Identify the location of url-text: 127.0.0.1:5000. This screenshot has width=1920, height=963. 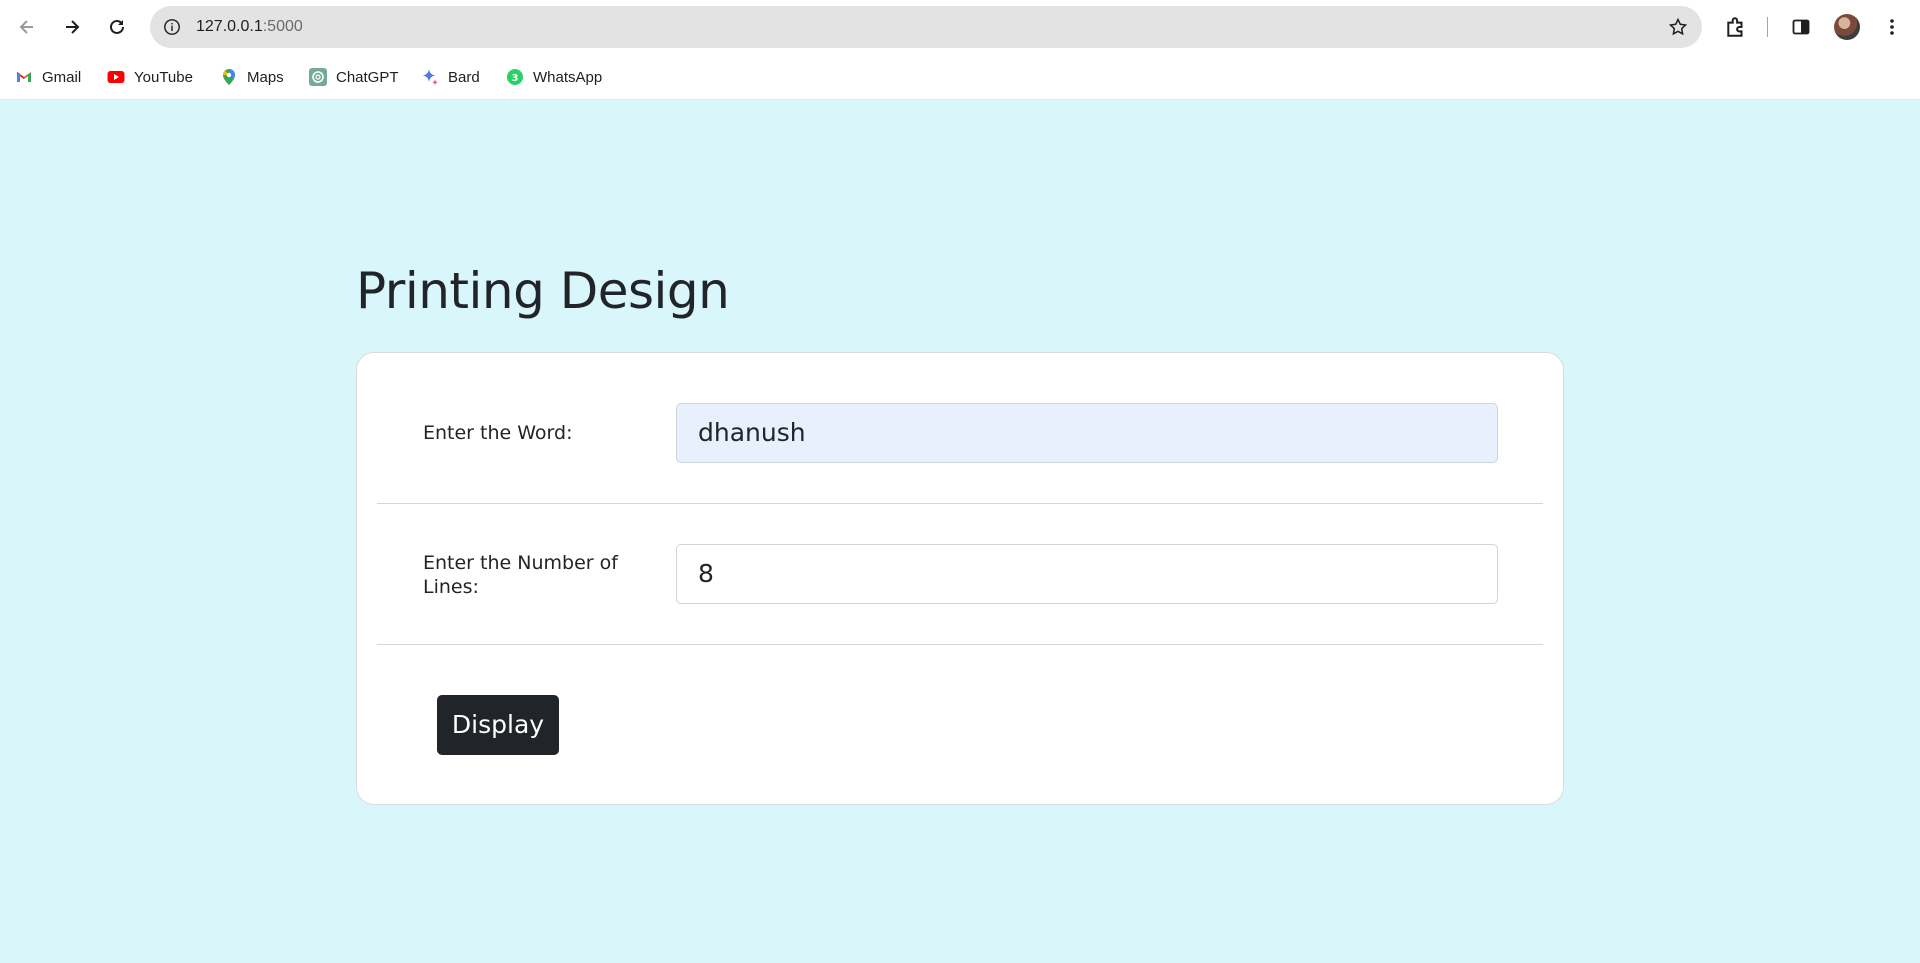
(249, 27).